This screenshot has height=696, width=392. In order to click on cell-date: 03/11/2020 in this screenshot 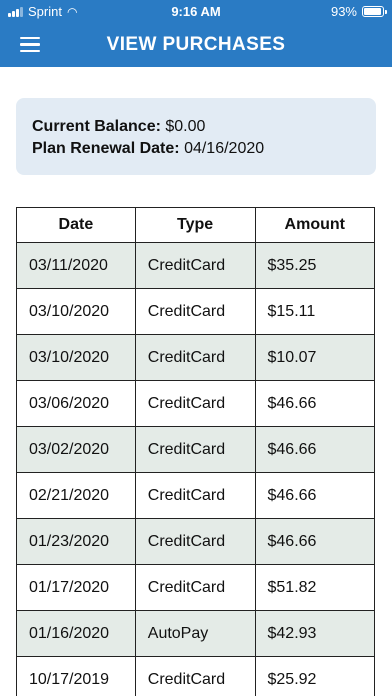, I will do `click(76, 265)`.